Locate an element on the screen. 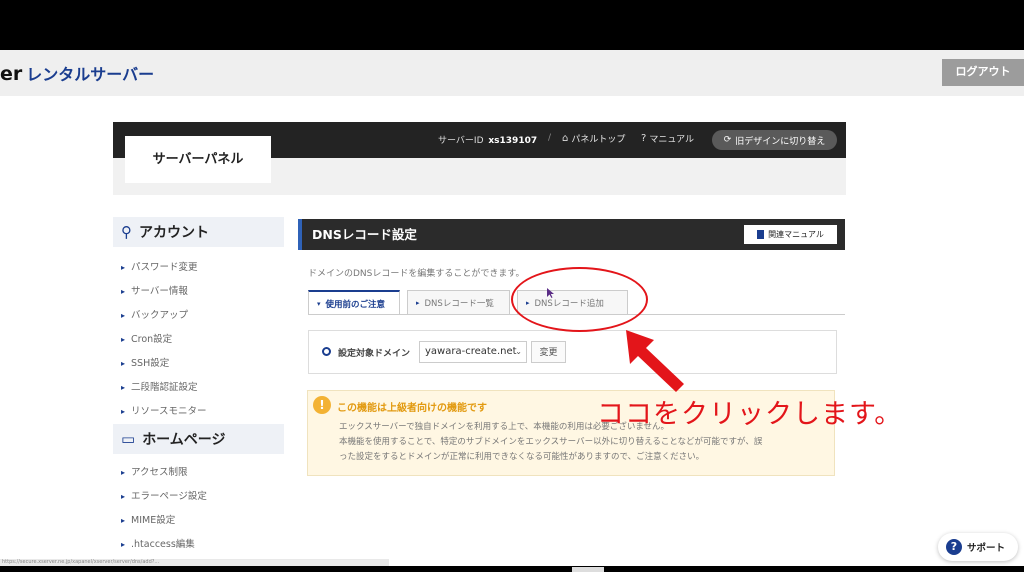 This screenshot has width=1024, height=572. sidebar-item-two-factor: 二段階認証設定 is located at coordinates (159, 386).